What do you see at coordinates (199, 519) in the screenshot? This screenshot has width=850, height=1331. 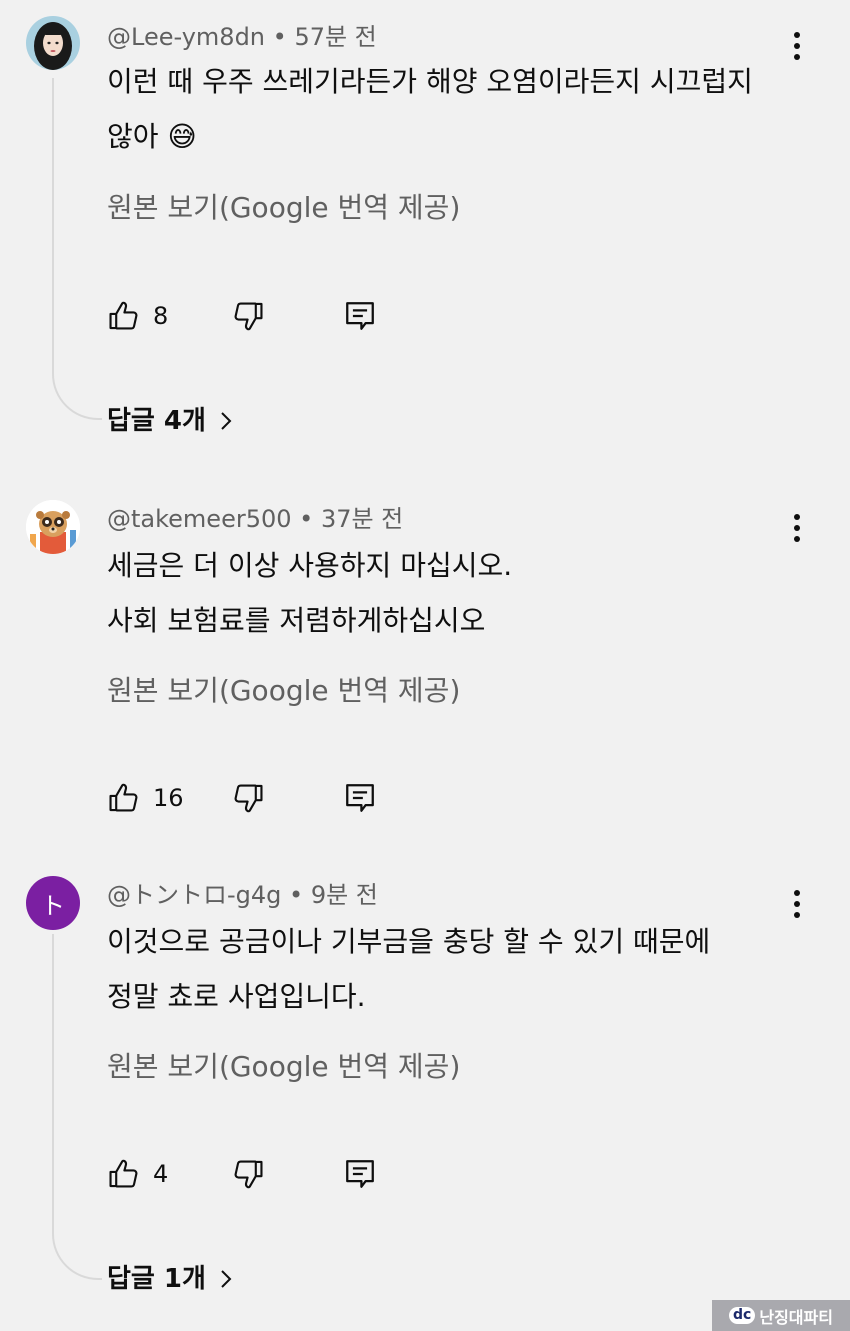 I see `author-handle: @takemeer500` at bounding box center [199, 519].